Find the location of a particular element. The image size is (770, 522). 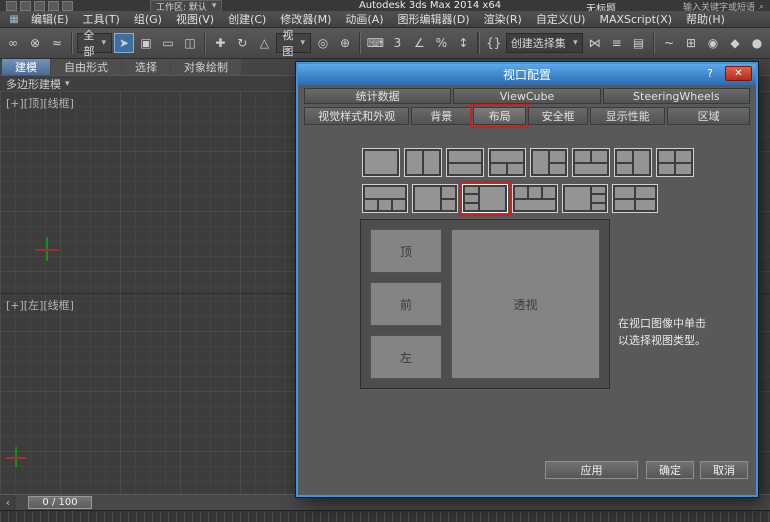

layout-thumb-two-plus-bottom is located at coordinates (591, 162).